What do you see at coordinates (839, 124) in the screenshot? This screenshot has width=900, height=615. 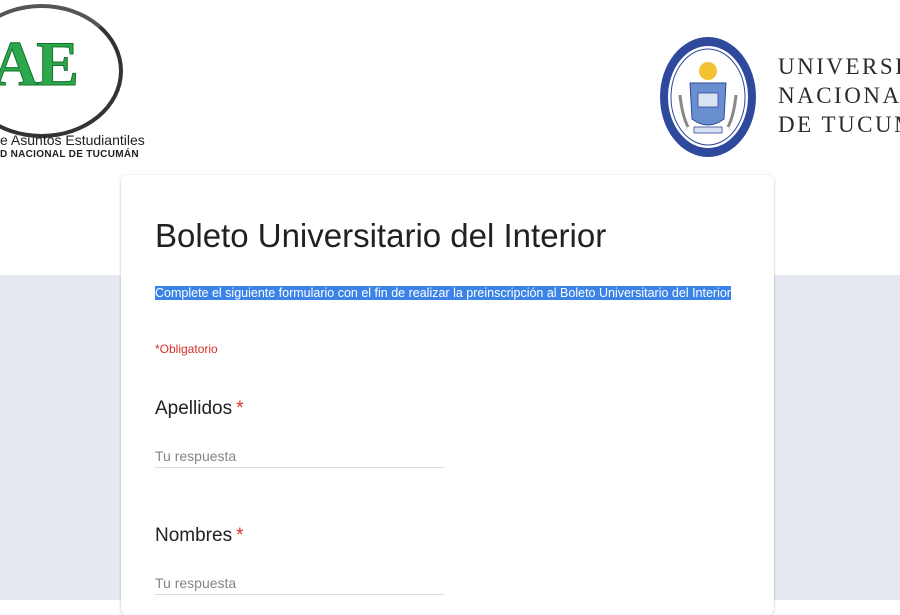 I see `university-name-line-3: DE TUCUM` at bounding box center [839, 124].